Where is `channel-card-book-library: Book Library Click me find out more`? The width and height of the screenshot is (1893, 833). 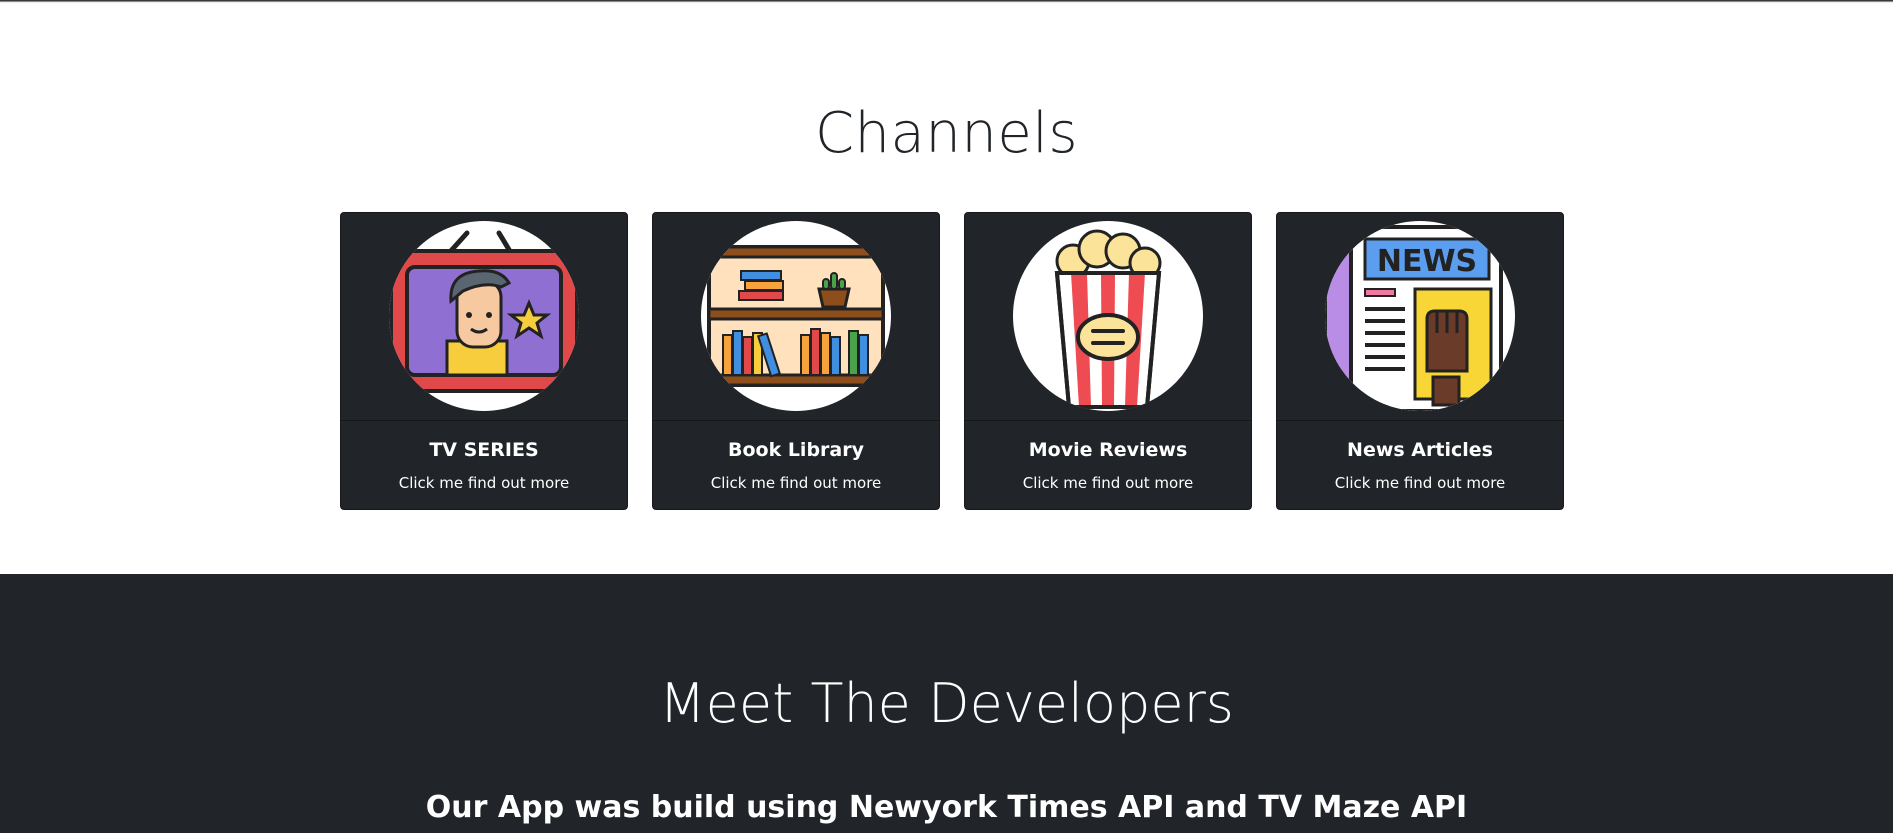 channel-card-book-library: Book Library Click me find out more is located at coordinates (796, 361).